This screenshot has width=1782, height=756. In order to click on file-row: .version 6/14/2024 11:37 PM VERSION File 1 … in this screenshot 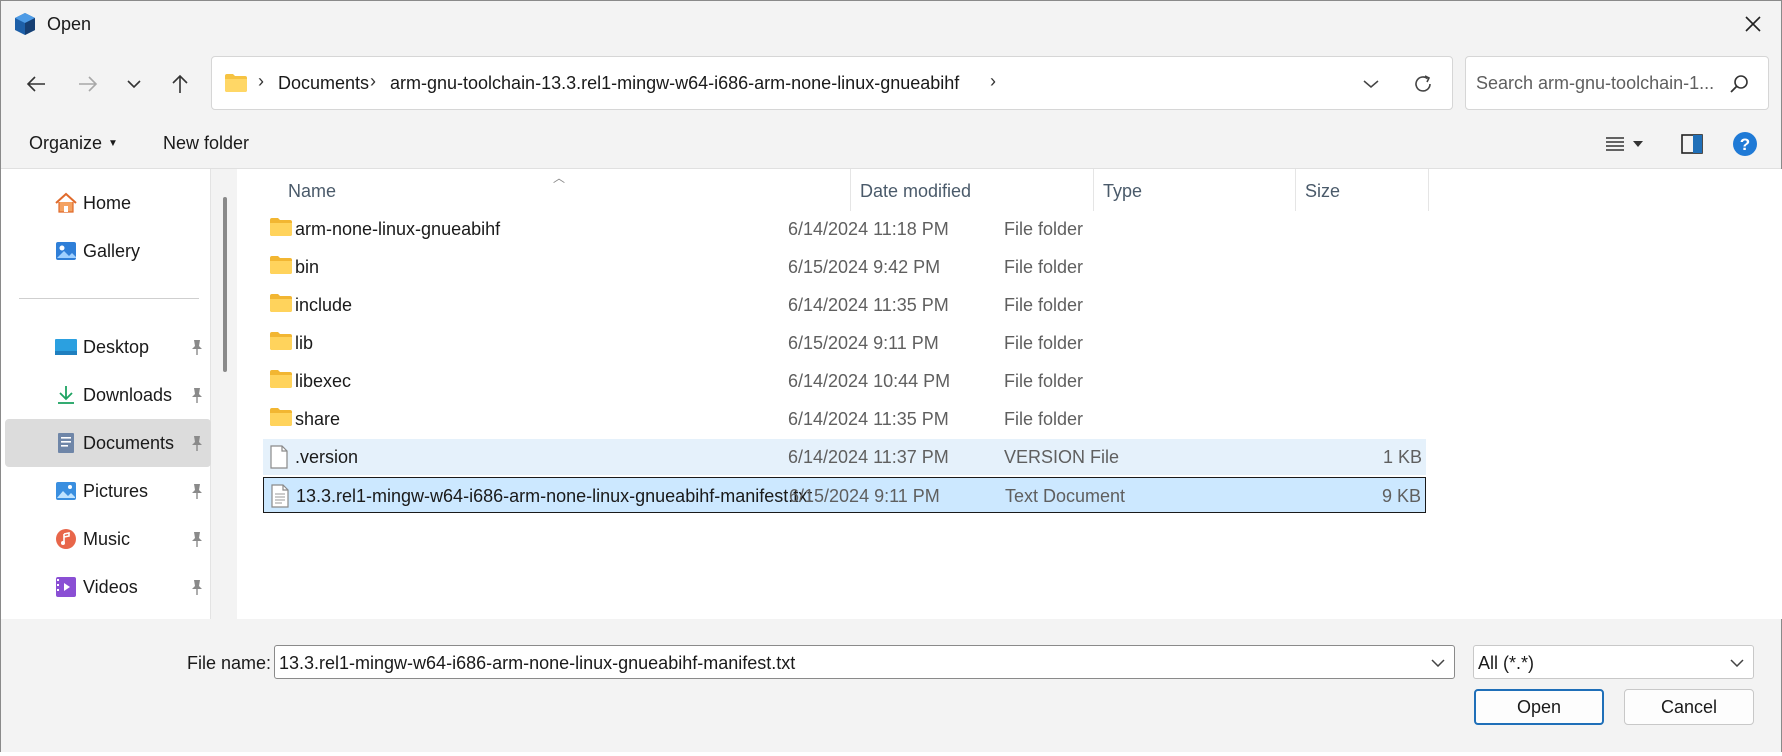, I will do `click(844, 457)`.